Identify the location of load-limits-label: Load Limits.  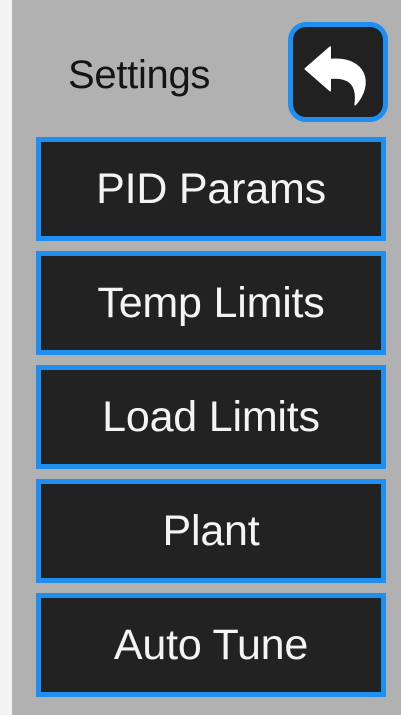
(211, 416).